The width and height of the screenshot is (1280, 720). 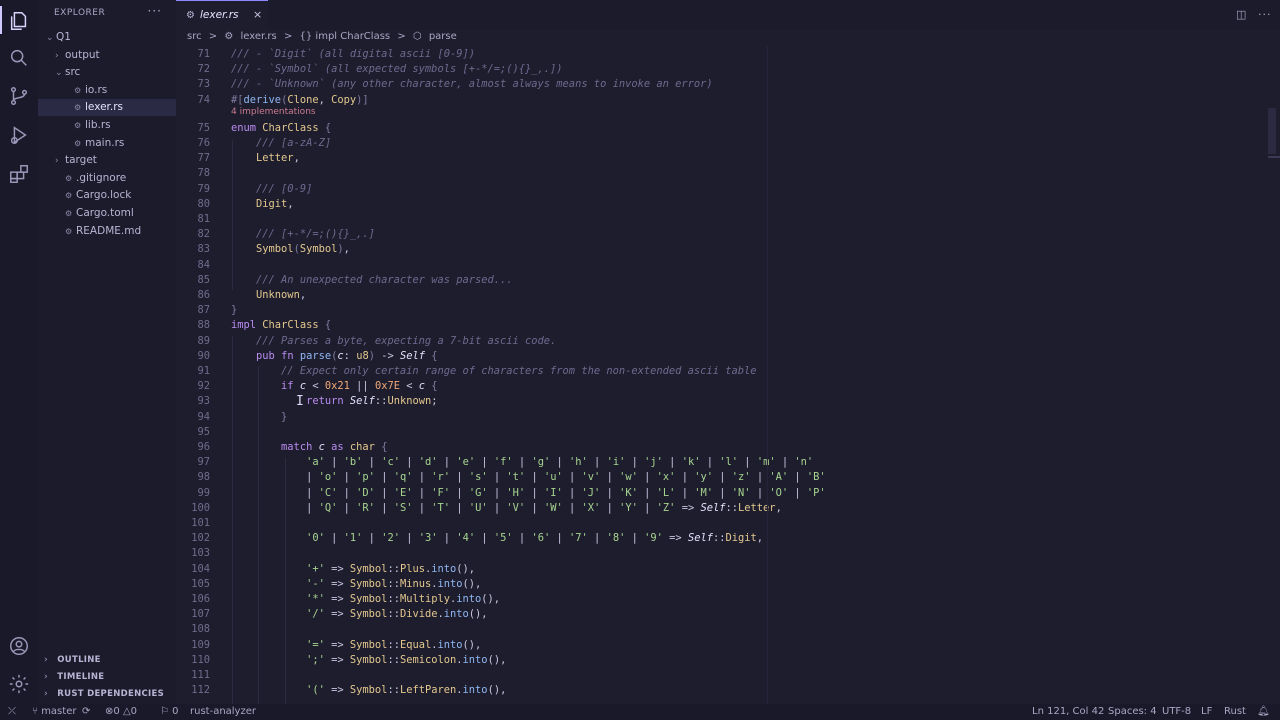 I want to click on rust-analyzer-status: rust-analyzer, so click(x=223, y=712).